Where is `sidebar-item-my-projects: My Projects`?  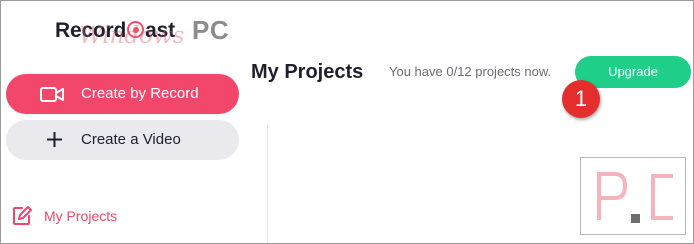
sidebar-item-my-projects: My Projects is located at coordinates (64, 216).